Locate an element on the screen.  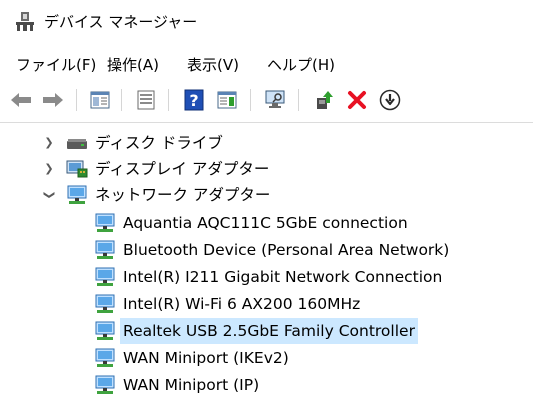
uninstall-device-icon is located at coordinates (357, 100).